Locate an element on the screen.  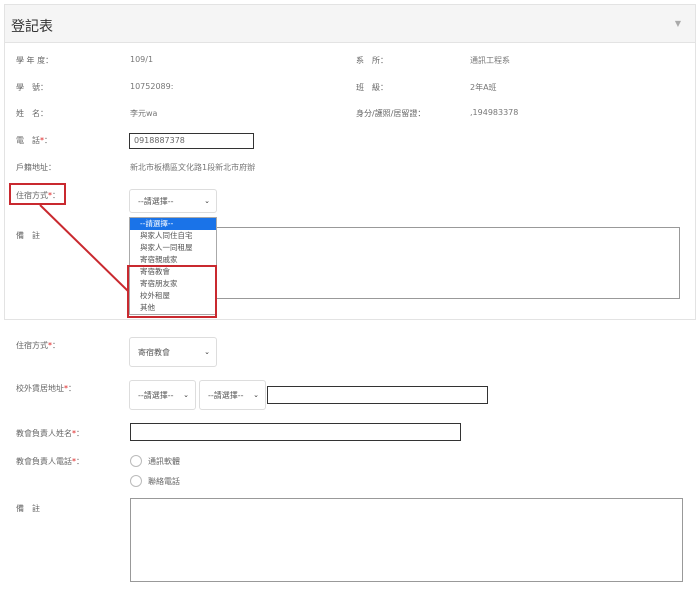
residence-select: 寄宿教會 ⌄ is located at coordinates (173, 352).